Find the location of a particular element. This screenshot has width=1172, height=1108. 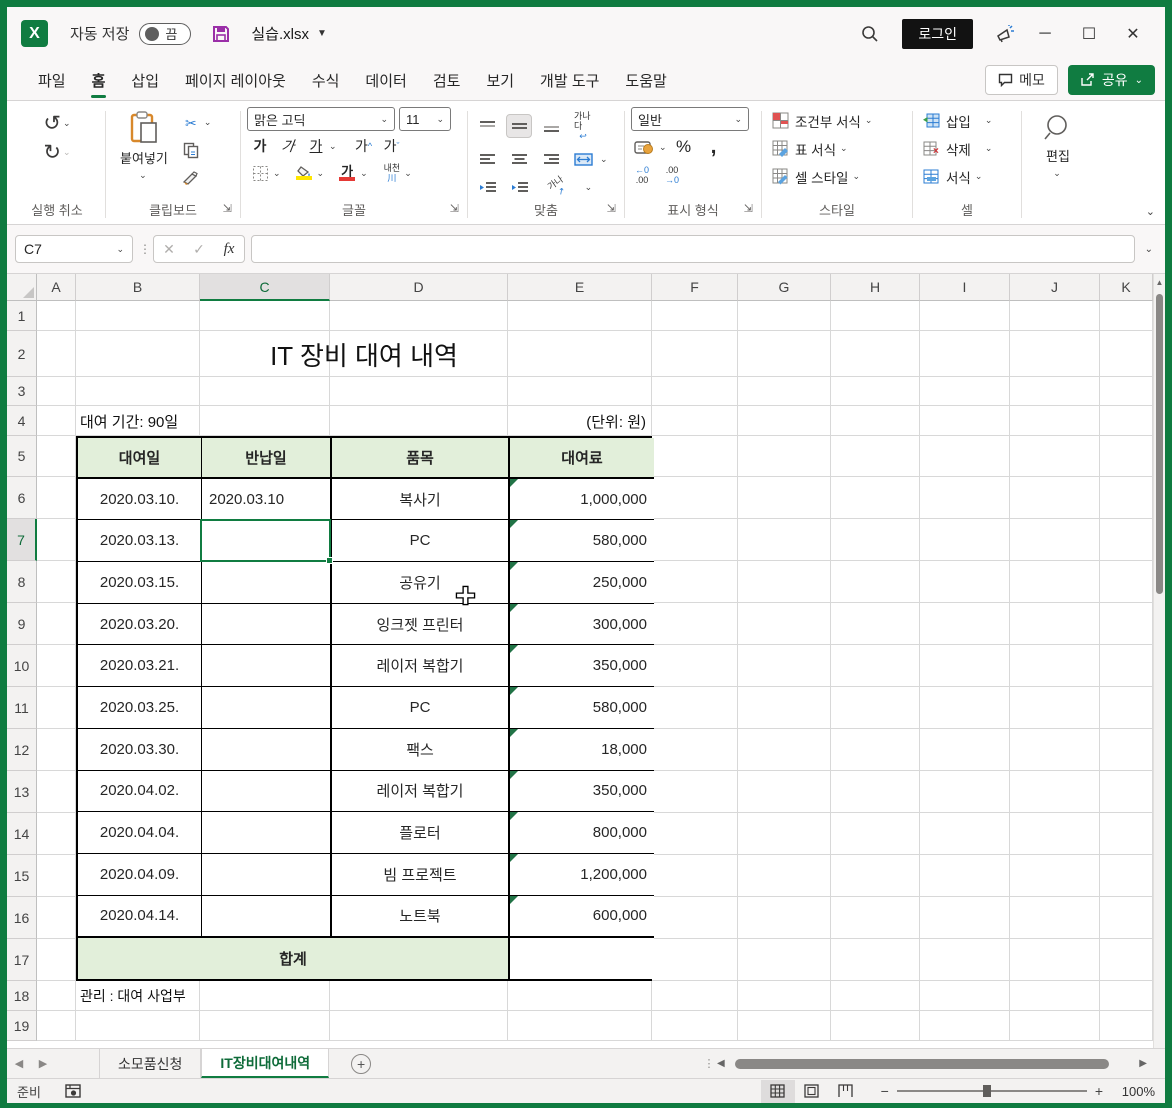

cell-J8 is located at coordinates (1055, 582).